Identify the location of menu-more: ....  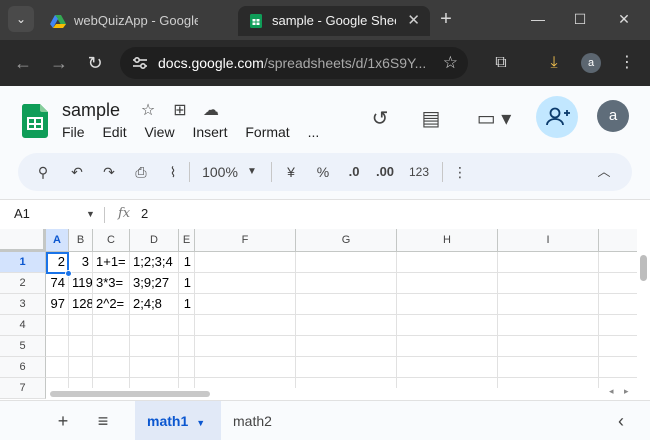
(314, 132).